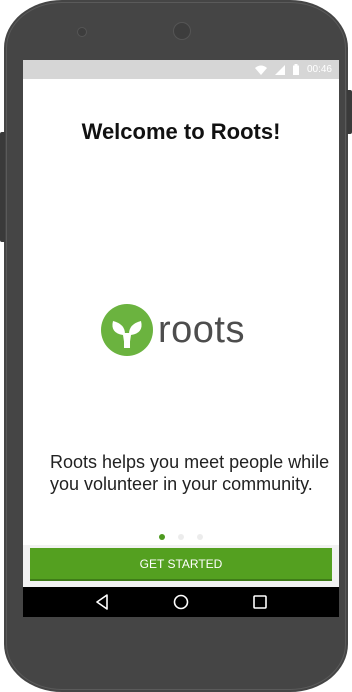 The height and width of the screenshot is (692, 352). I want to click on page-title: Welcome to Roots!, so click(181, 131).